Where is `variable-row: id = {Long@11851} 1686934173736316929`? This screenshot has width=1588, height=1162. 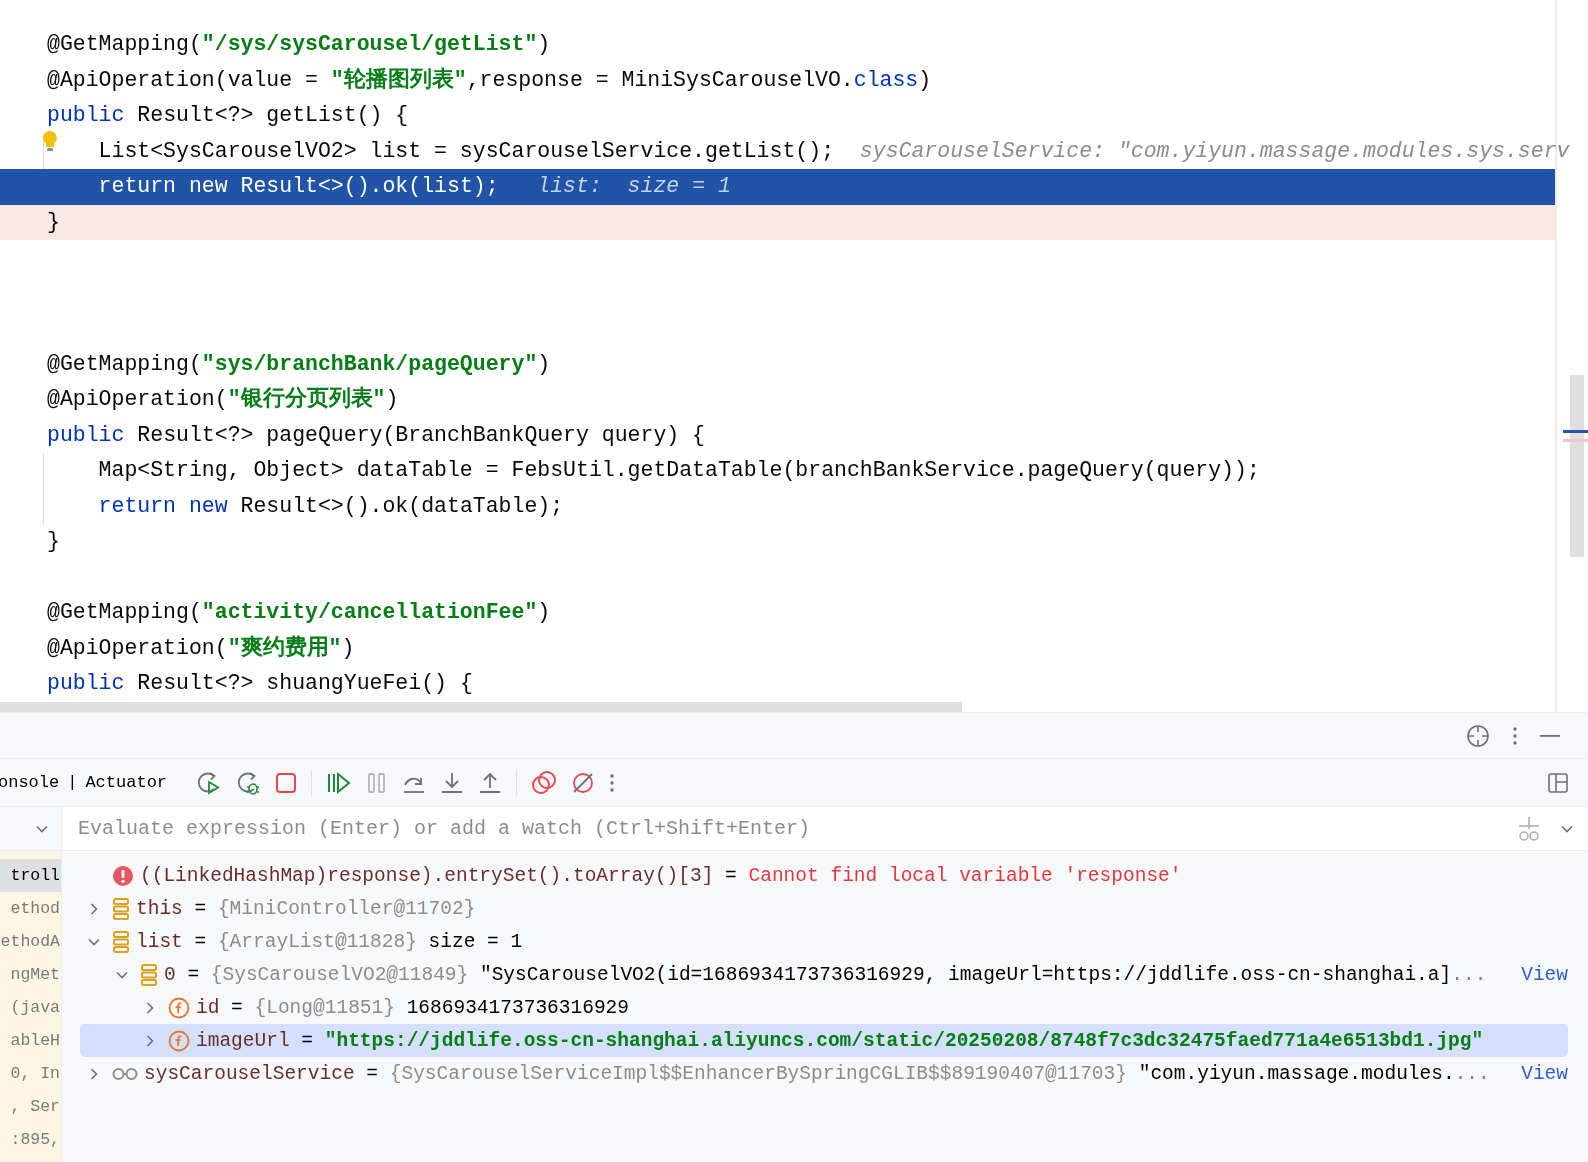
variable-row: id = {Long@11851} 1686934173736316929 is located at coordinates (824, 1007).